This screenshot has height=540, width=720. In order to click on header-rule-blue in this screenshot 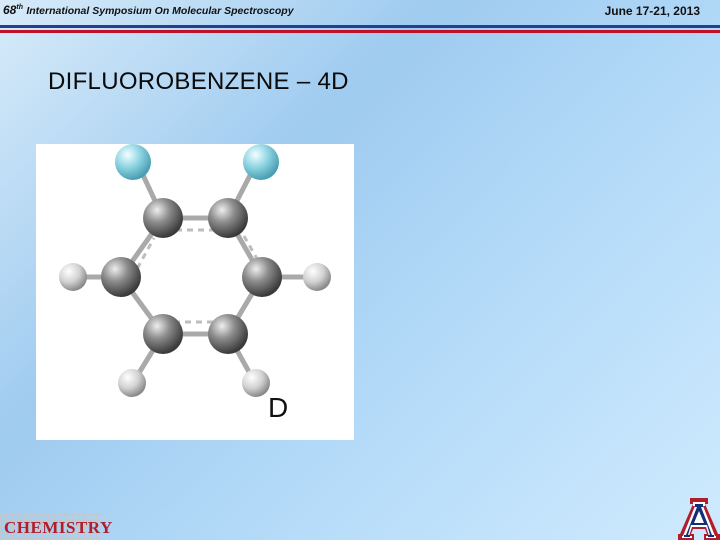, I will do `click(360, 26)`.